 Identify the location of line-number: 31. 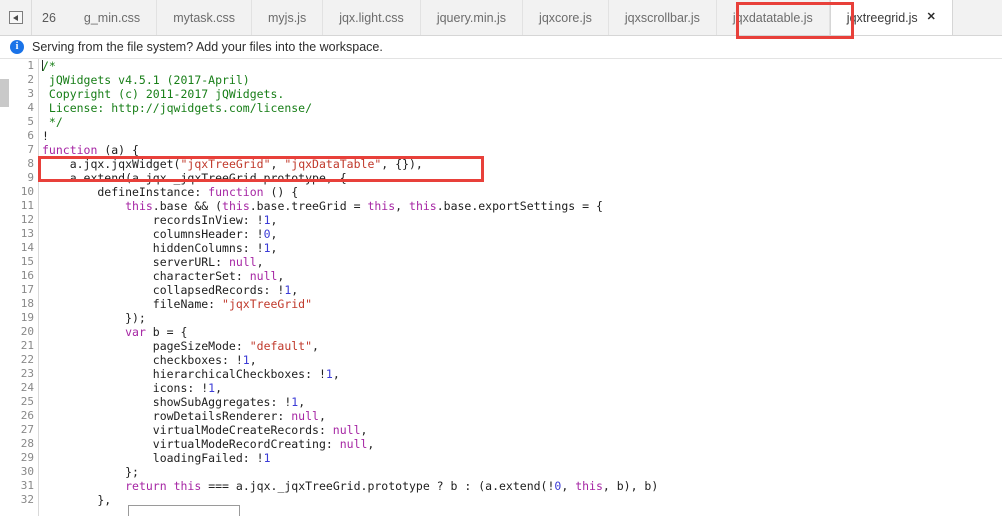
(27, 485).